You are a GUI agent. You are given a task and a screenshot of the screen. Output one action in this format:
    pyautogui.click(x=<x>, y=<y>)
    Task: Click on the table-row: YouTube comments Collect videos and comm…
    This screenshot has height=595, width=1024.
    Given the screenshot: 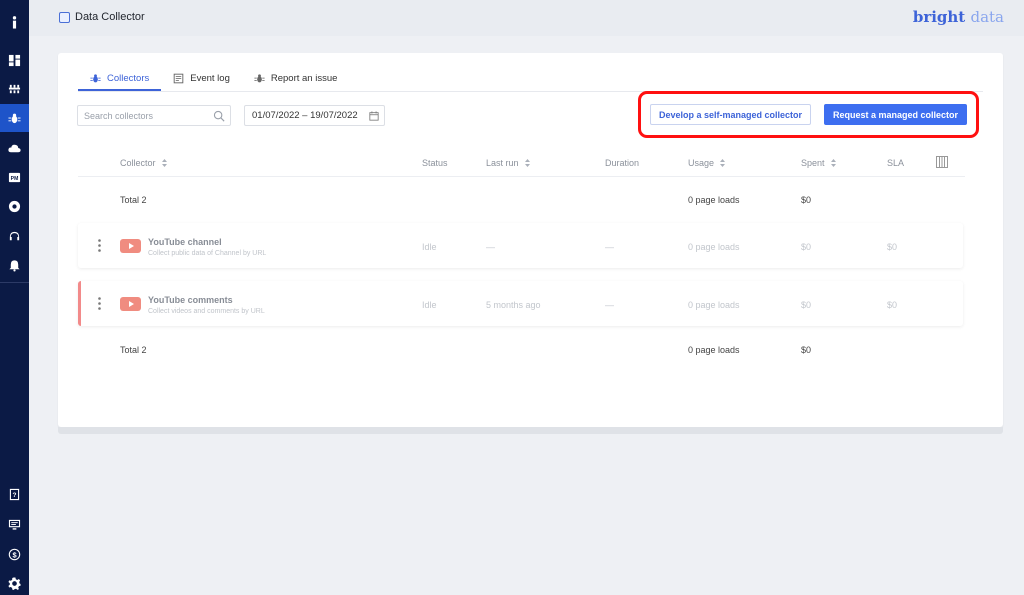 What is the action you would take?
    pyautogui.click(x=520, y=303)
    